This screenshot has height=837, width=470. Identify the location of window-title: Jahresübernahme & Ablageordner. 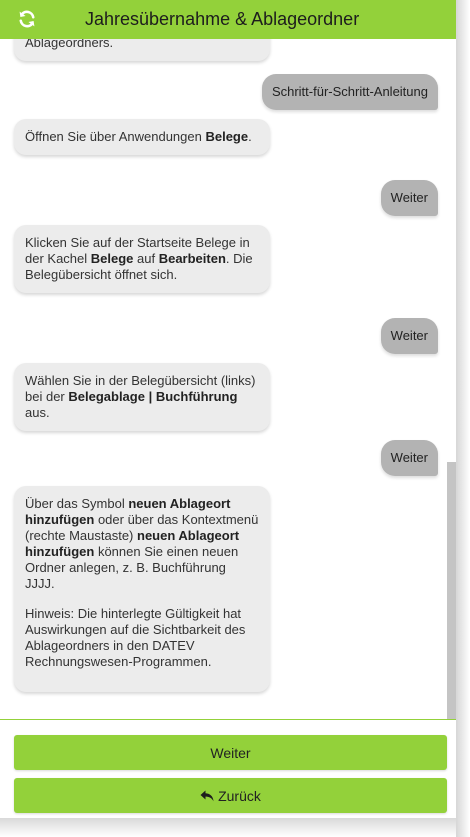
(222, 19).